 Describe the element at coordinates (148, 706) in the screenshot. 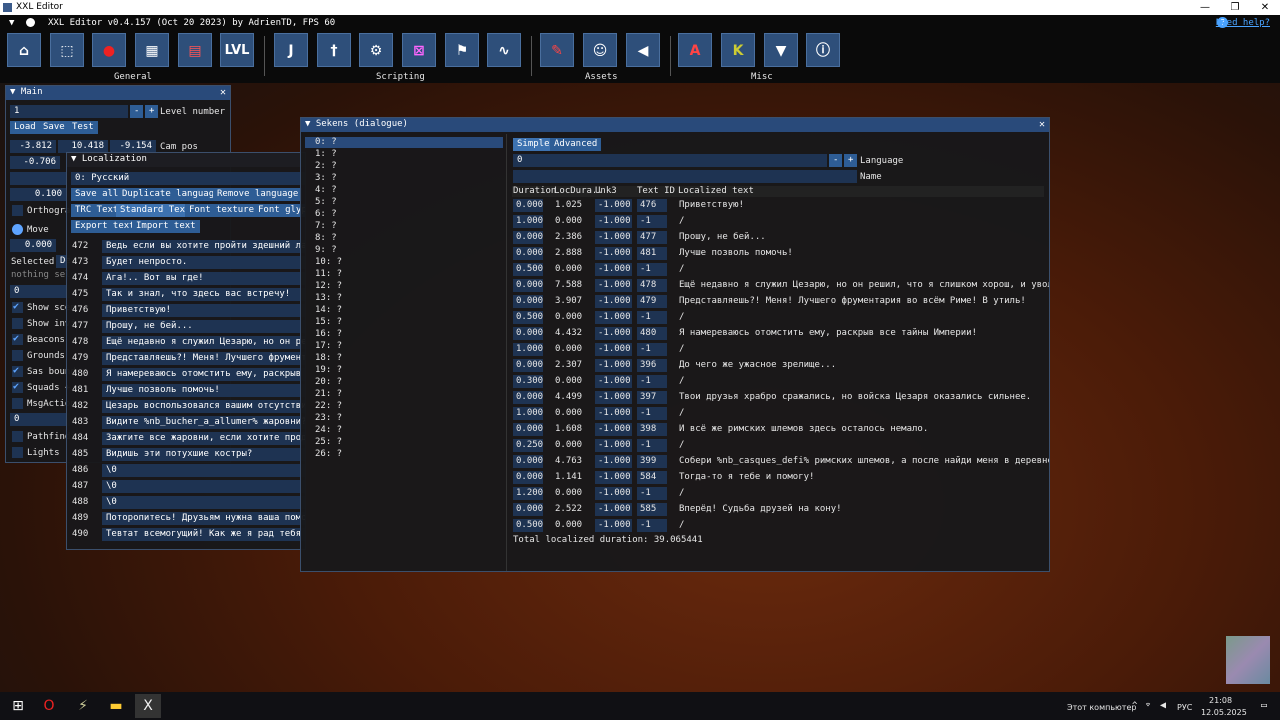

I see `xxl-editor-taskbar-icon: X` at that location.